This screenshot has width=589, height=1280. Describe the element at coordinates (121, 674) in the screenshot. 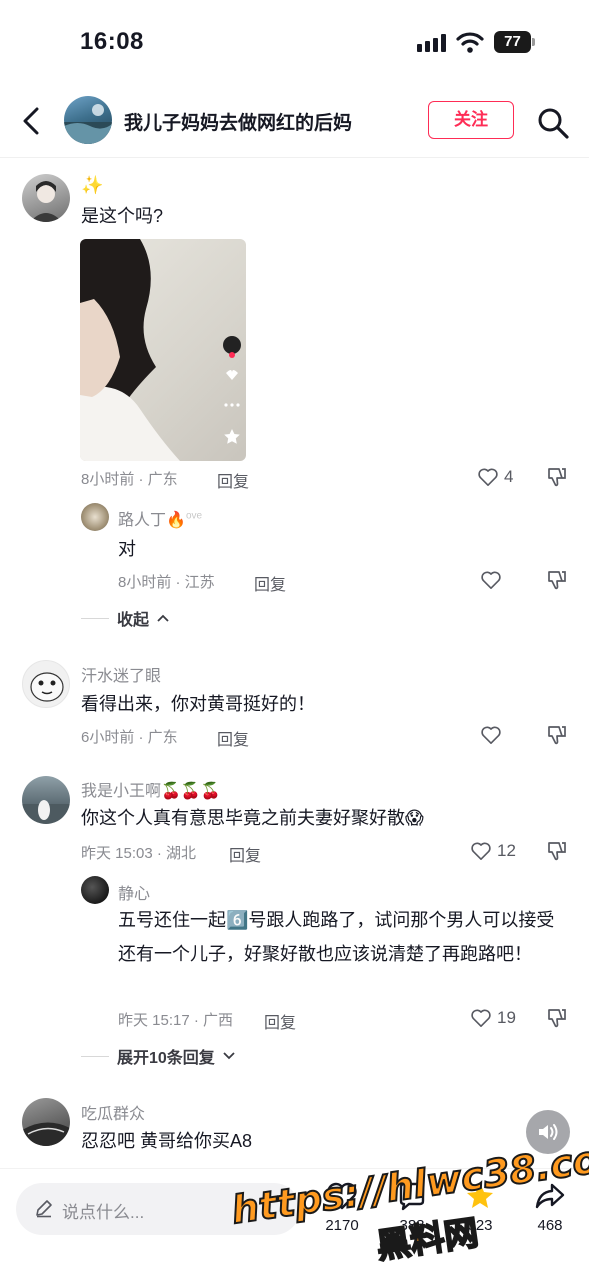

I see `commenter-name: 汗水迷了眼` at that location.